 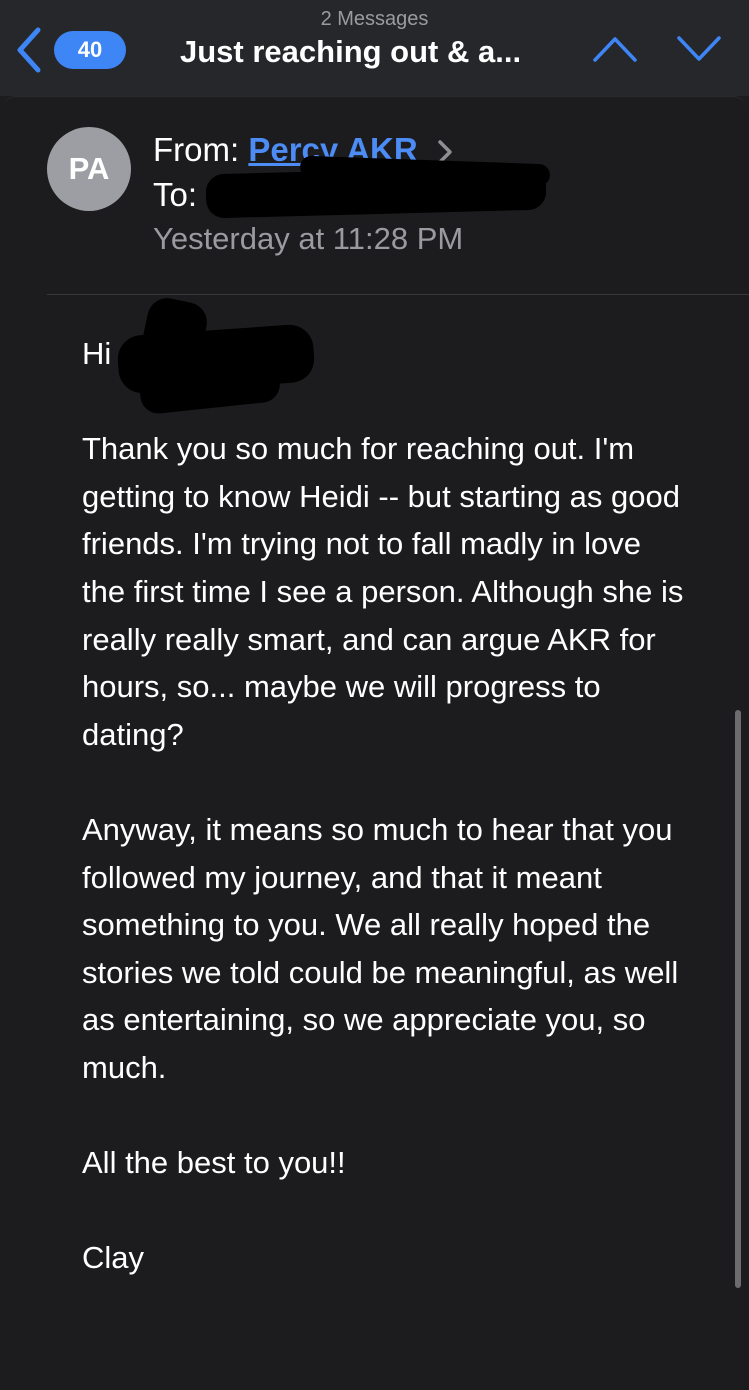 I want to click on chevron-down-icon, so click(x=699, y=49).